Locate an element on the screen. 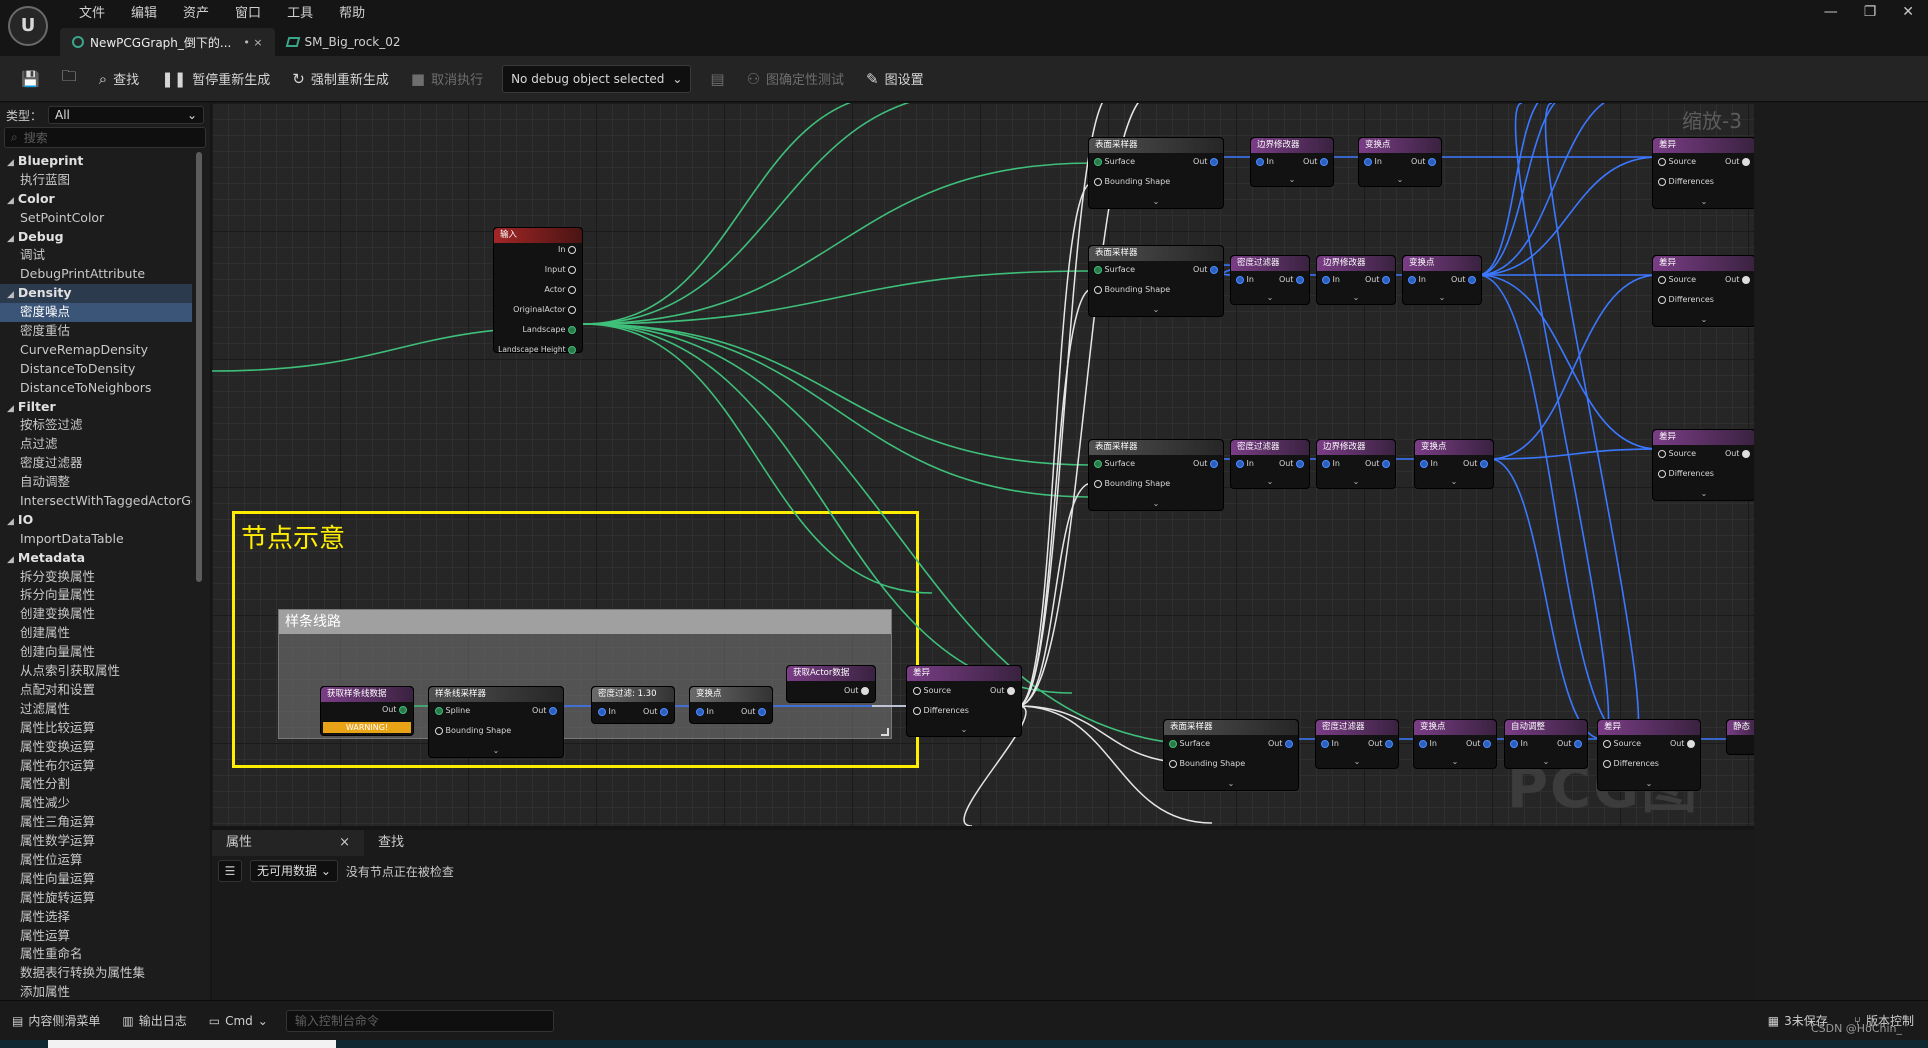 The width and height of the screenshot is (1928, 1048). determinism-test-button: ⚇ 图确定性测试 is located at coordinates (795, 79).